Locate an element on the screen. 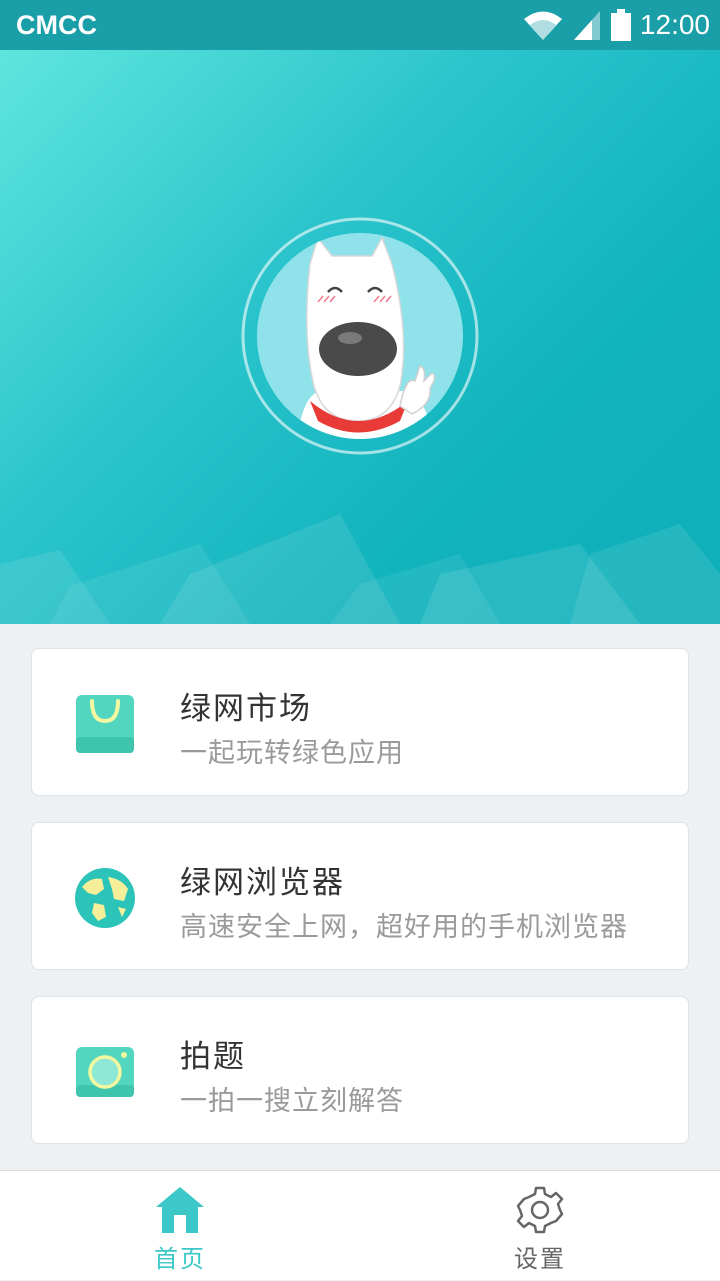 Image resolution: width=720 pixels, height=1281 pixels. tab-home: 首页 is located at coordinates (180, 1226).